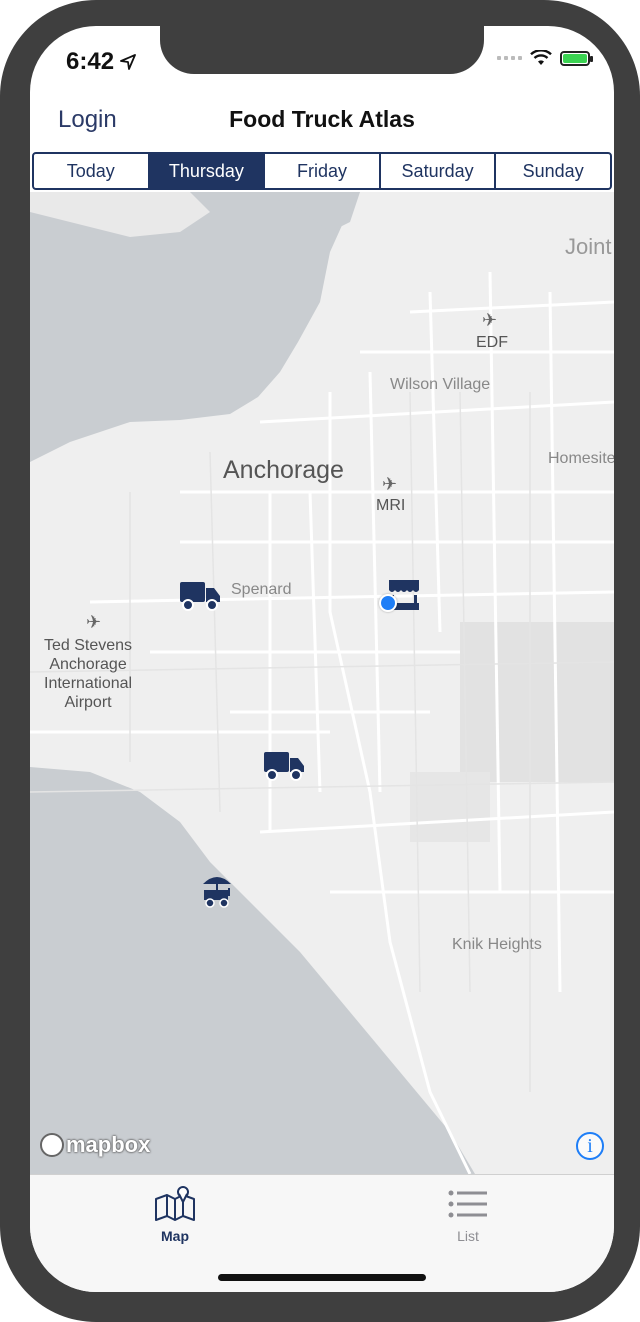 This screenshot has height=1322, width=640. What do you see at coordinates (91, 171) in the screenshot?
I see `tab-today: Today` at bounding box center [91, 171].